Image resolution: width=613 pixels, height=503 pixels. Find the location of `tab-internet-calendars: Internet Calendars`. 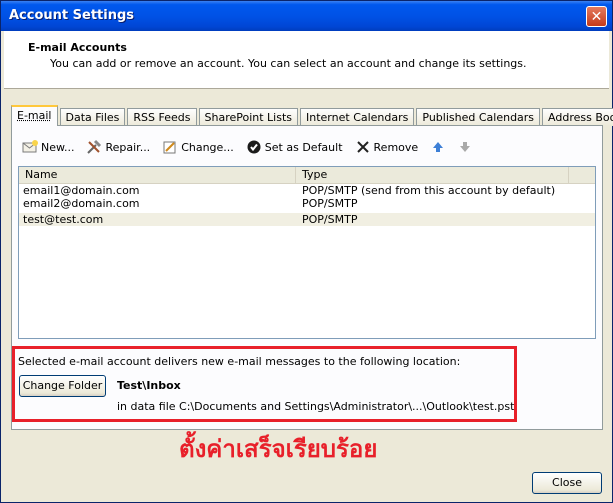

tab-internet-calendars: Internet Calendars is located at coordinates (357, 117).